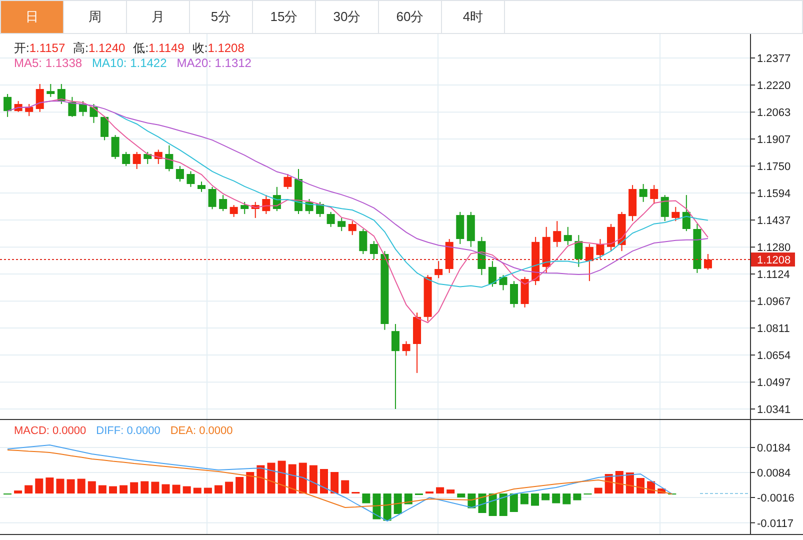 The width and height of the screenshot is (803, 540). What do you see at coordinates (774, 221) in the screenshot?
I see `axis-label: 1.1437` at bounding box center [774, 221].